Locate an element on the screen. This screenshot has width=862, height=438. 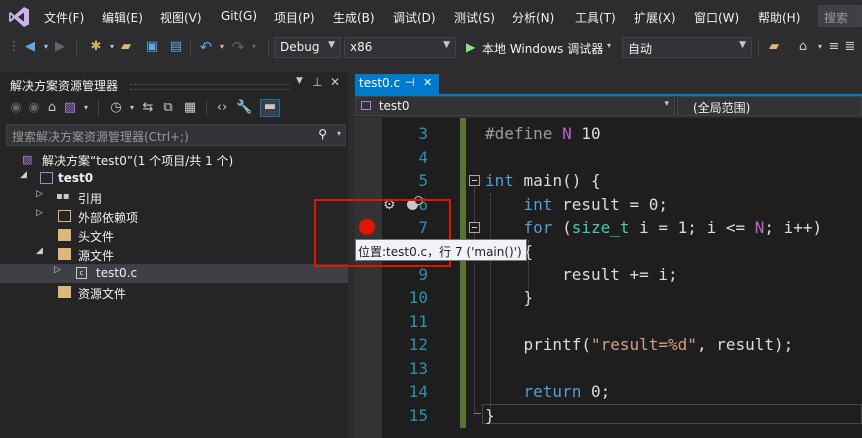
forward-icon: ▶ is located at coordinates (60, 47).